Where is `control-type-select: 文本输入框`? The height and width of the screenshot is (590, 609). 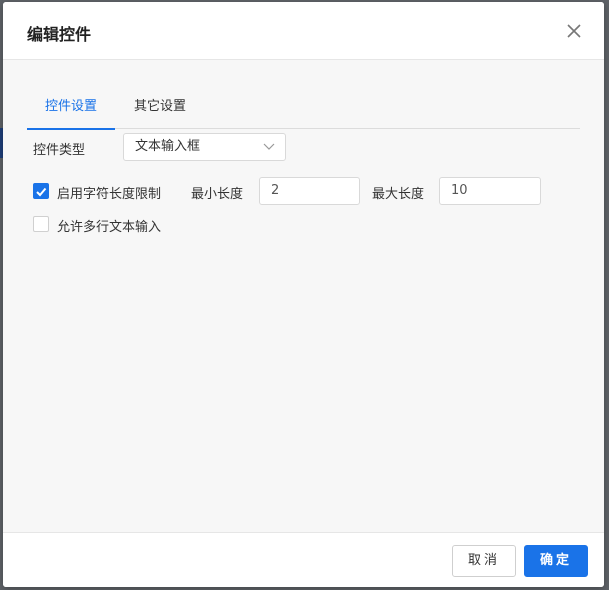 control-type-select: 文本输入框 is located at coordinates (204, 147).